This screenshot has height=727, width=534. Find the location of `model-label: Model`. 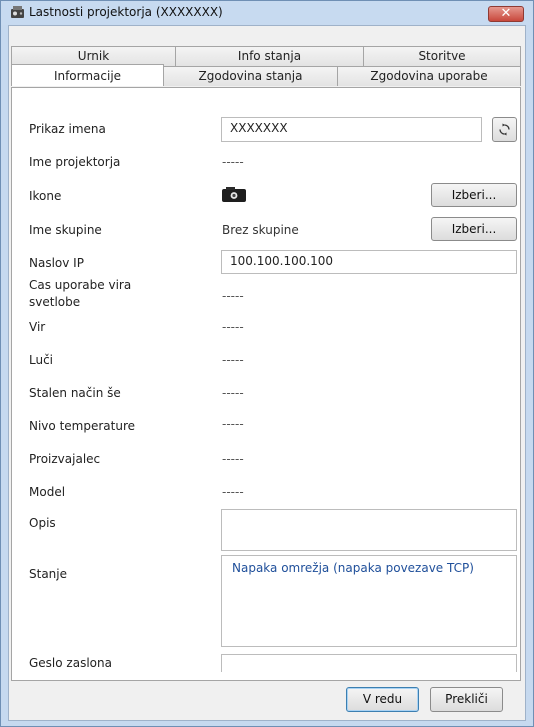

model-label: Model is located at coordinates (47, 492).